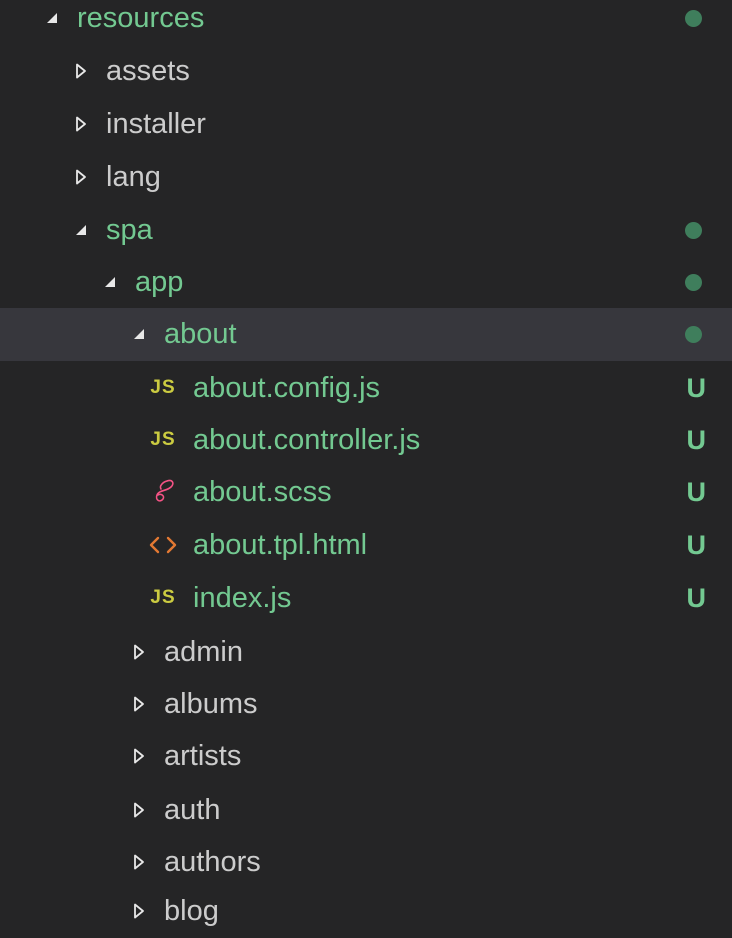 The width and height of the screenshot is (732, 938). Describe the element at coordinates (366, 282) in the screenshot. I see `tree-item-app: app` at that location.